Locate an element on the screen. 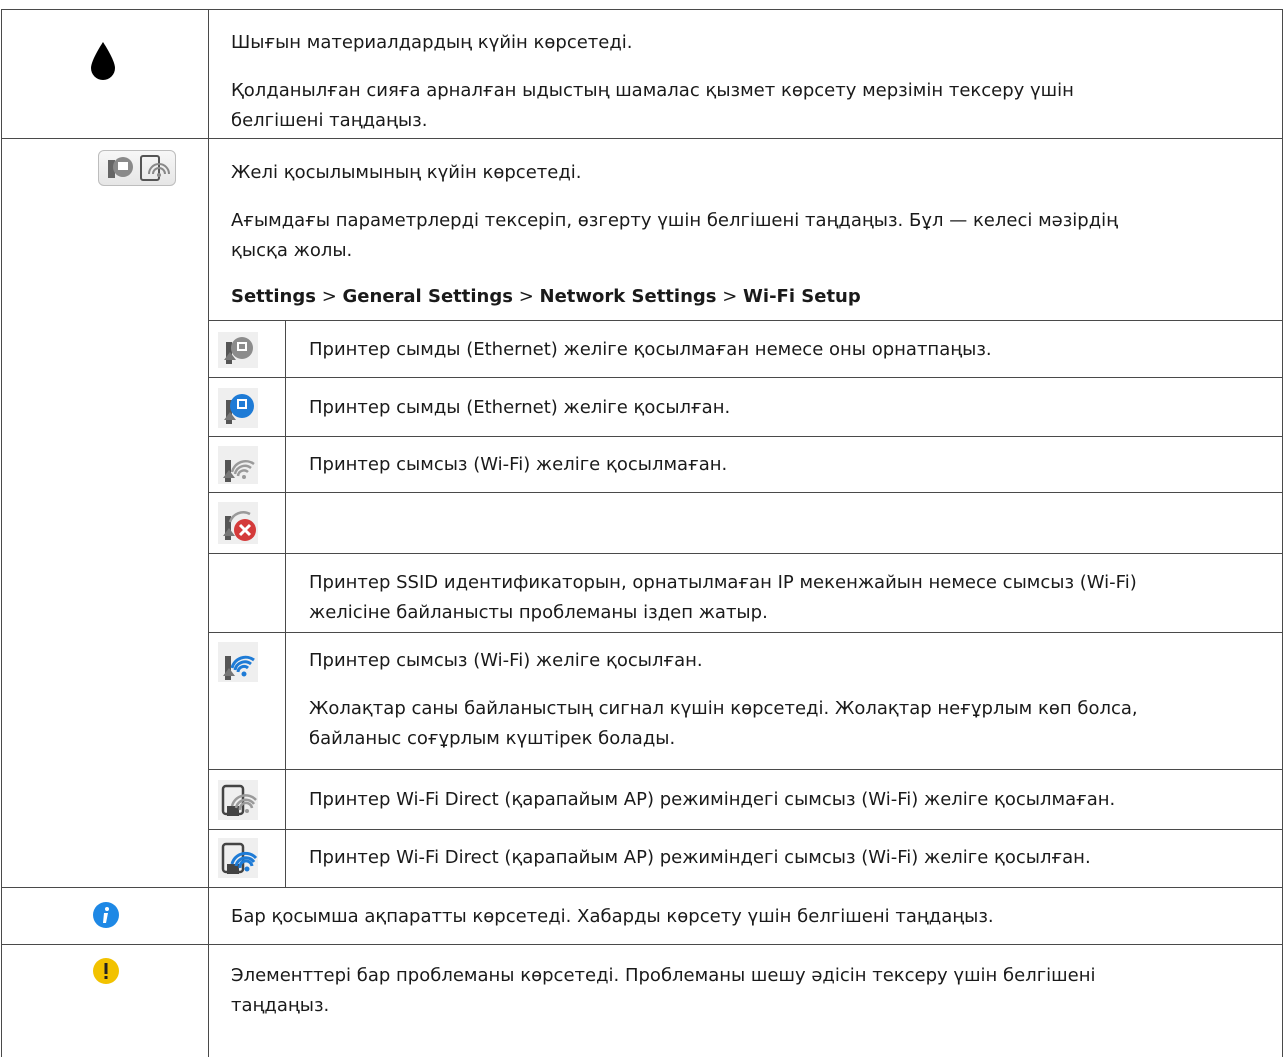  menu-path-settings: Settings is located at coordinates (273, 296).